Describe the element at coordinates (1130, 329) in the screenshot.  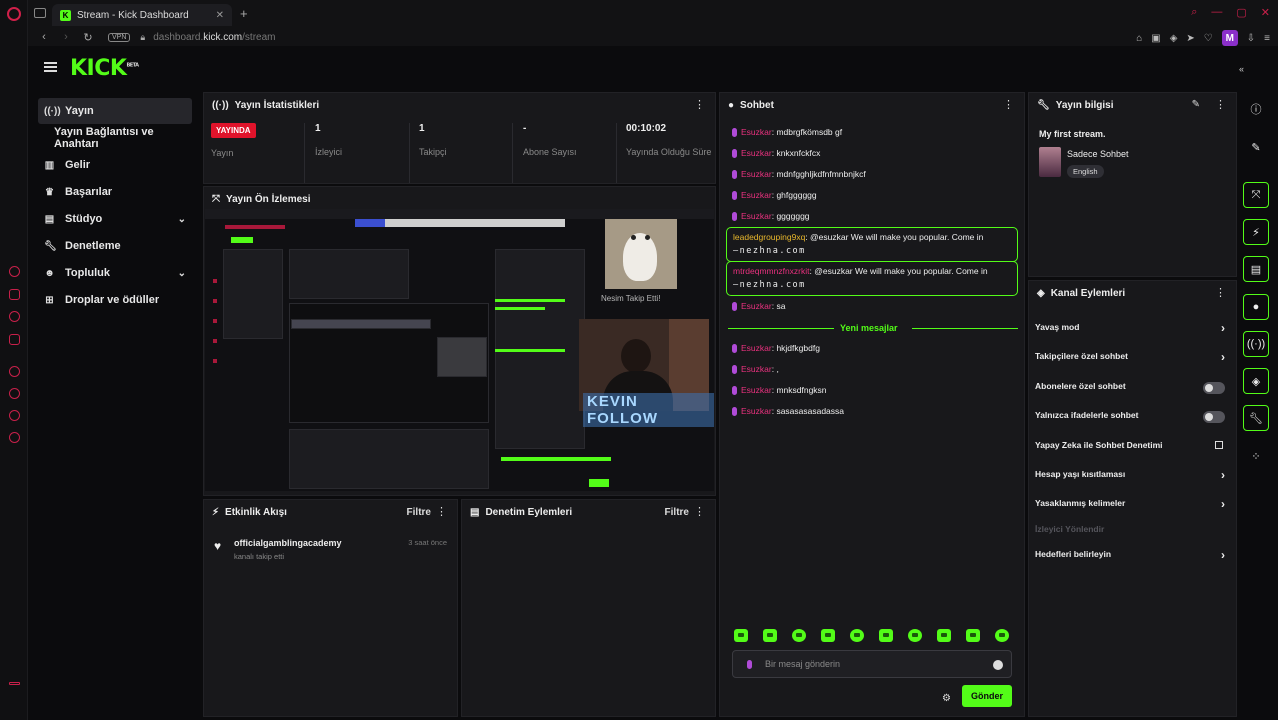
I see `action-slow-mode: Yavaş mod ›` at that location.